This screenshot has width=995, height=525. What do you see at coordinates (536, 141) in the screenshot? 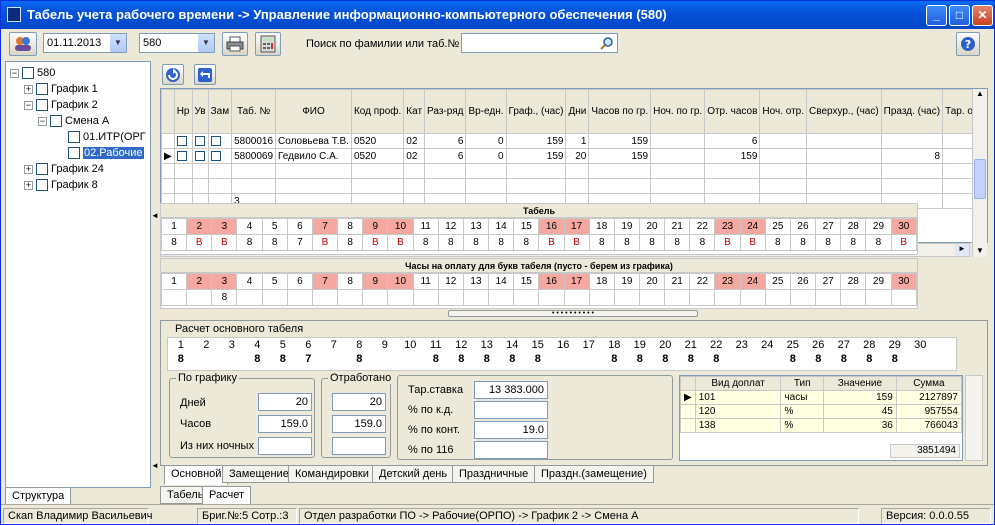
I see `cell-graf: 159` at bounding box center [536, 141].